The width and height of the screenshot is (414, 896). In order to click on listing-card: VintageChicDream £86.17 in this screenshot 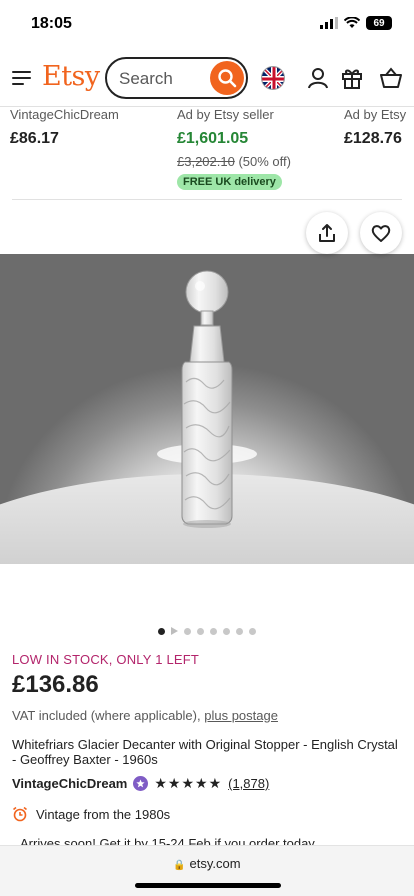, I will do `click(64, 127)`.